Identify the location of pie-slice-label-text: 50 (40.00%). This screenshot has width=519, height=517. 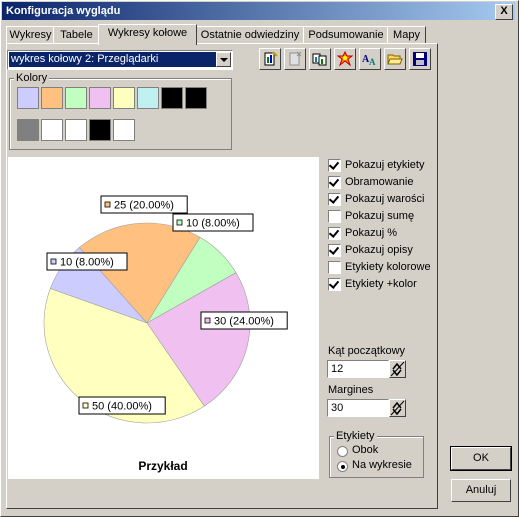
(122, 407).